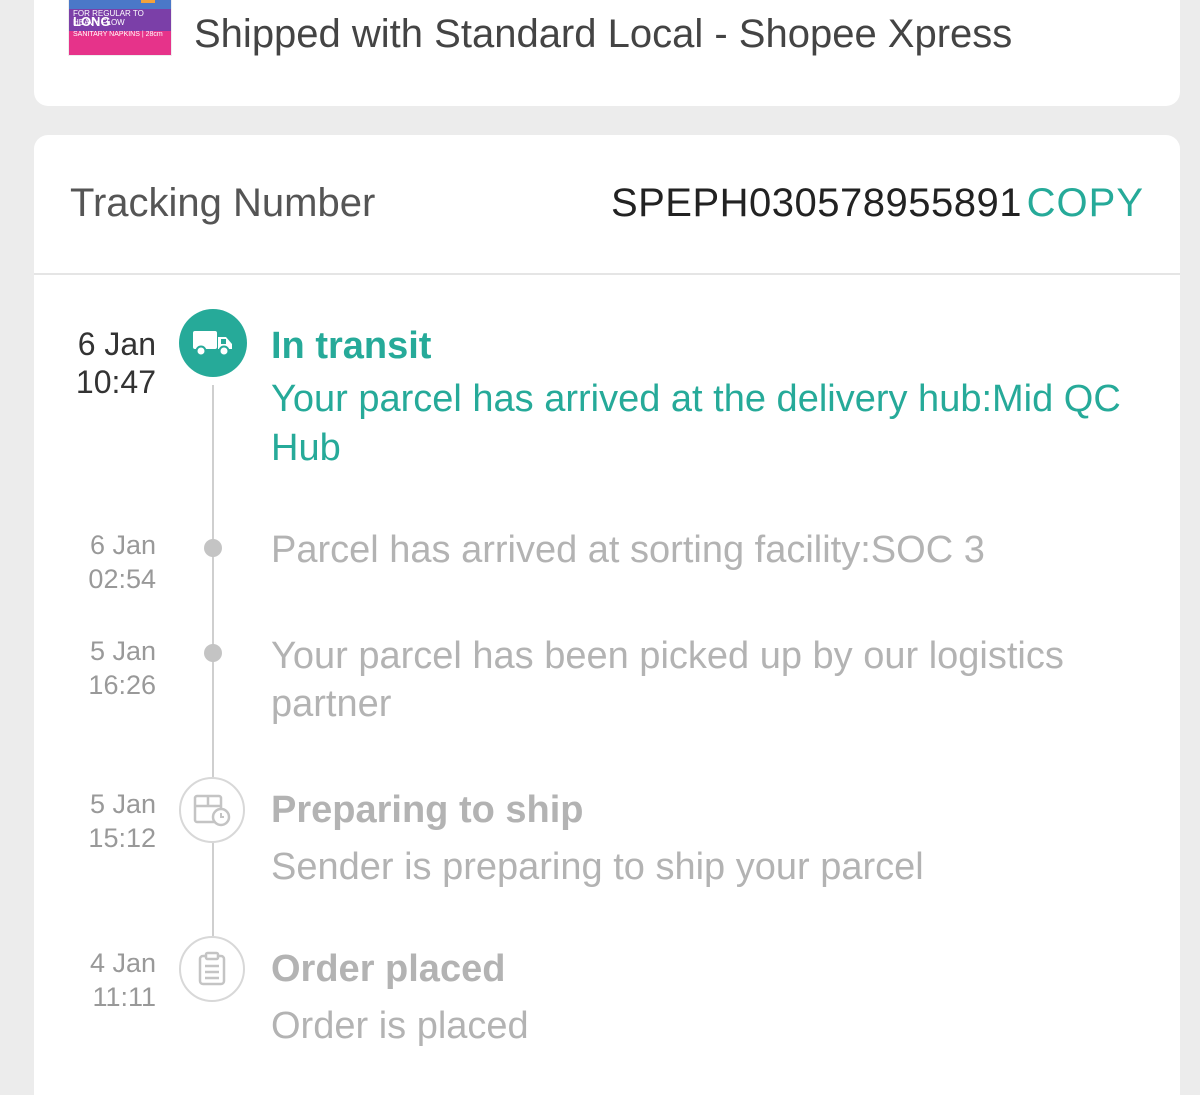  What do you see at coordinates (120, 4) in the screenshot?
I see `thumb-band` at bounding box center [120, 4].